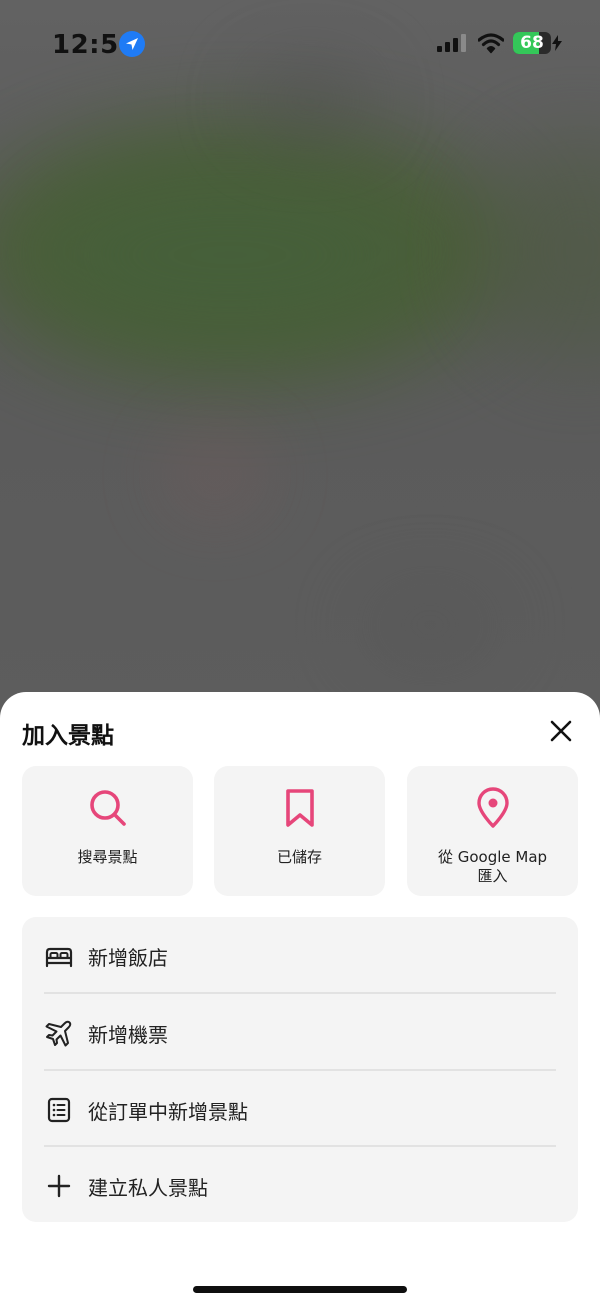 The width and height of the screenshot is (600, 1305). I want to click on add-flight-label: 新增機票, so click(128, 1035).